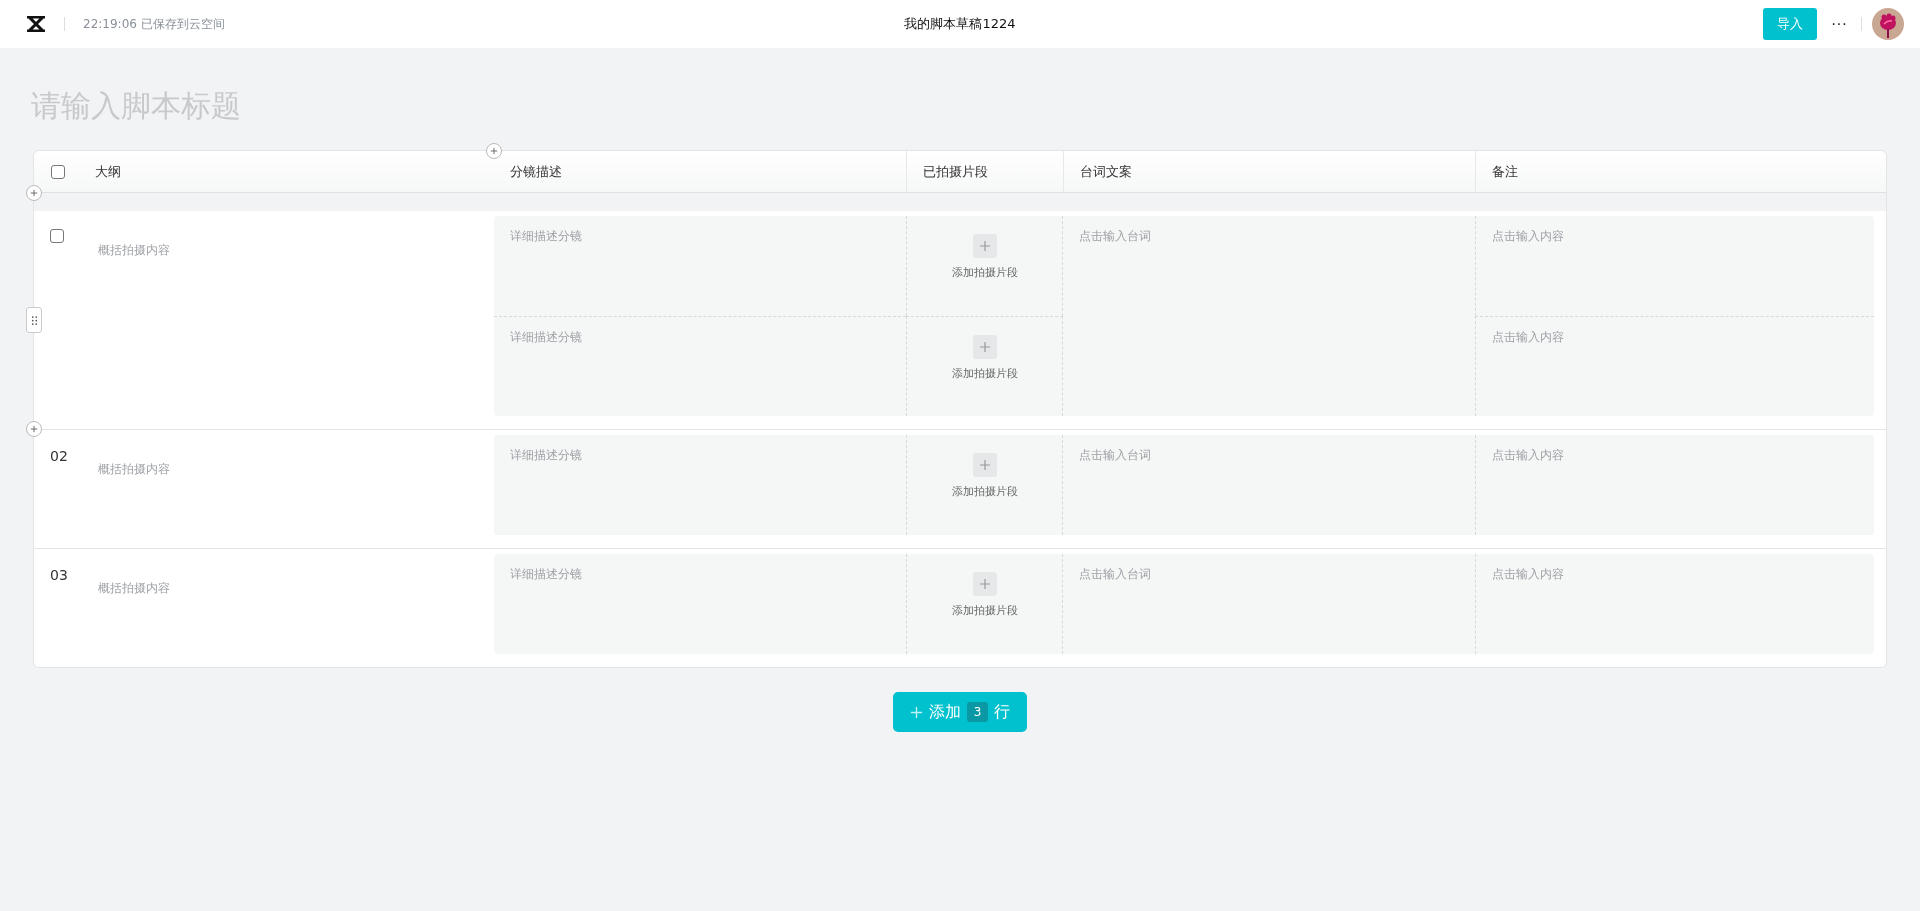 The width and height of the screenshot is (1920, 911). What do you see at coordinates (1505, 171) in the screenshot?
I see `column-header: 备注` at bounding box center [1505, 171].